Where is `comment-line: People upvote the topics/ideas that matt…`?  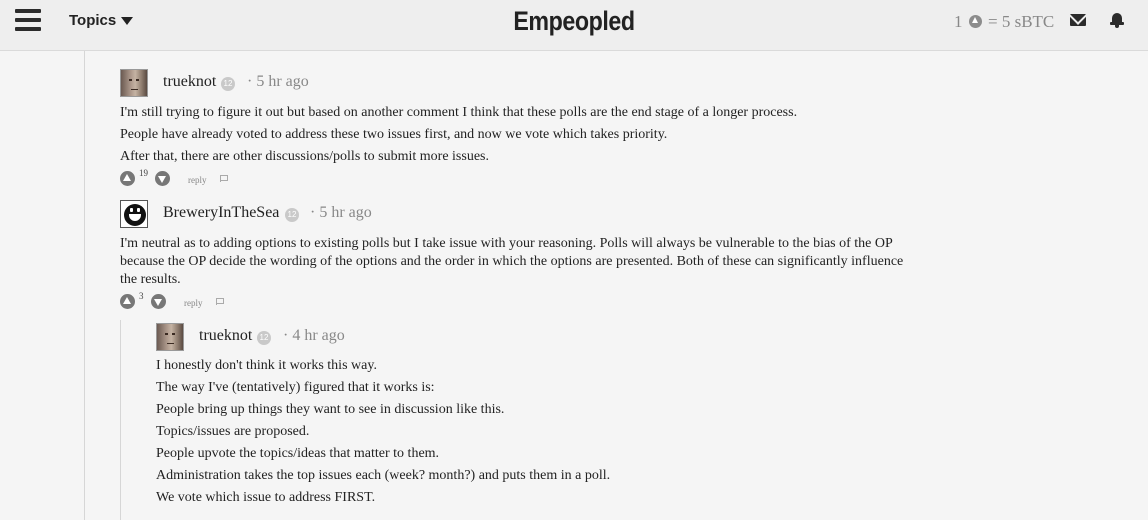
comment-line: People upvote the topics/ideas that matt… is located at coordinates (298, 453).